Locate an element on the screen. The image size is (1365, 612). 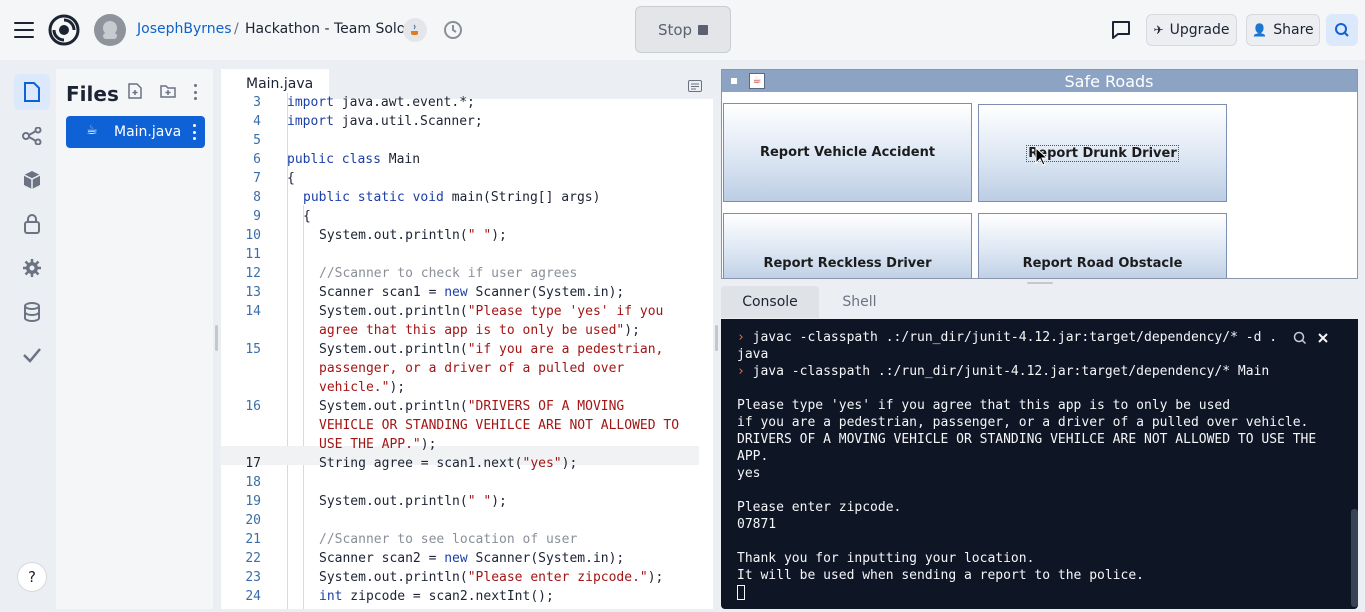
java-file-icon: ☕ is located at coordinates (92, 130).